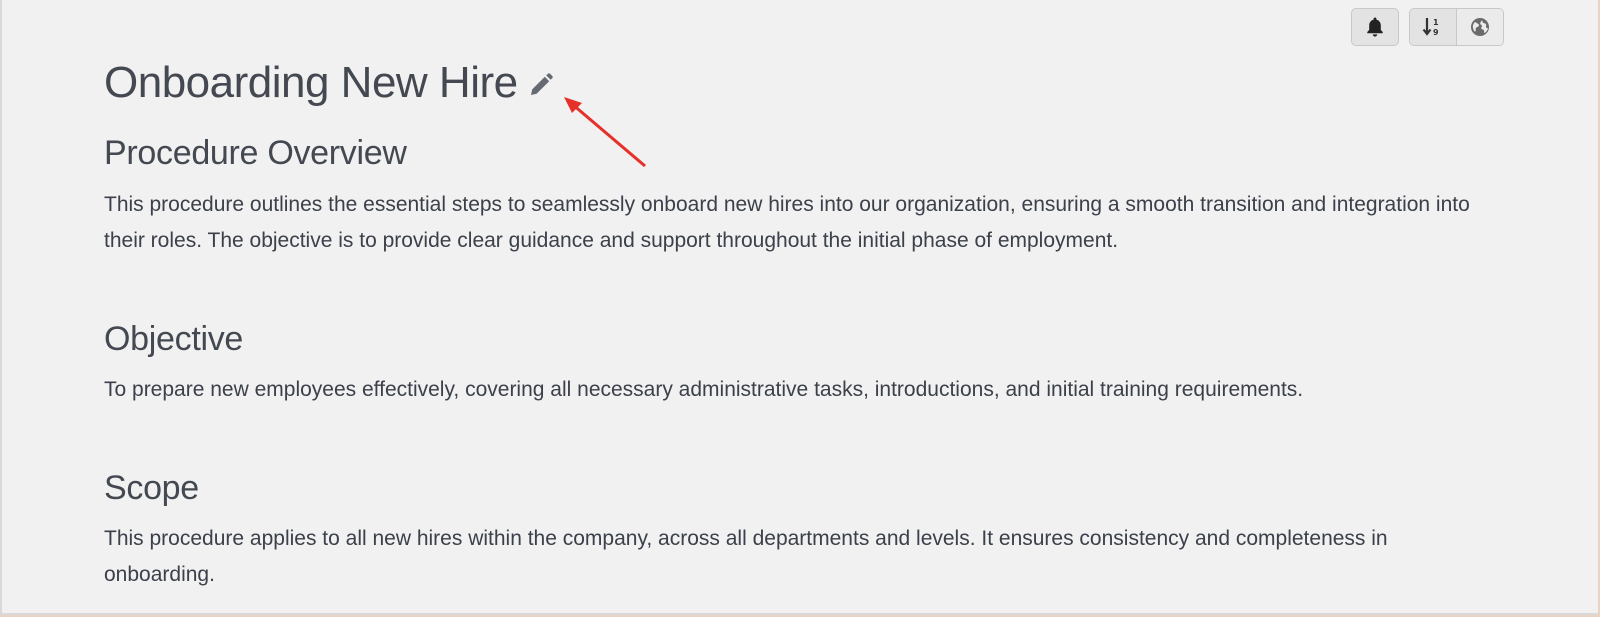 The height and width of the screenshot is (617, 1600). Describe the element at coordinates (151, 488) in the screenshot. I see `section-heading-scope: Scope` at that location.